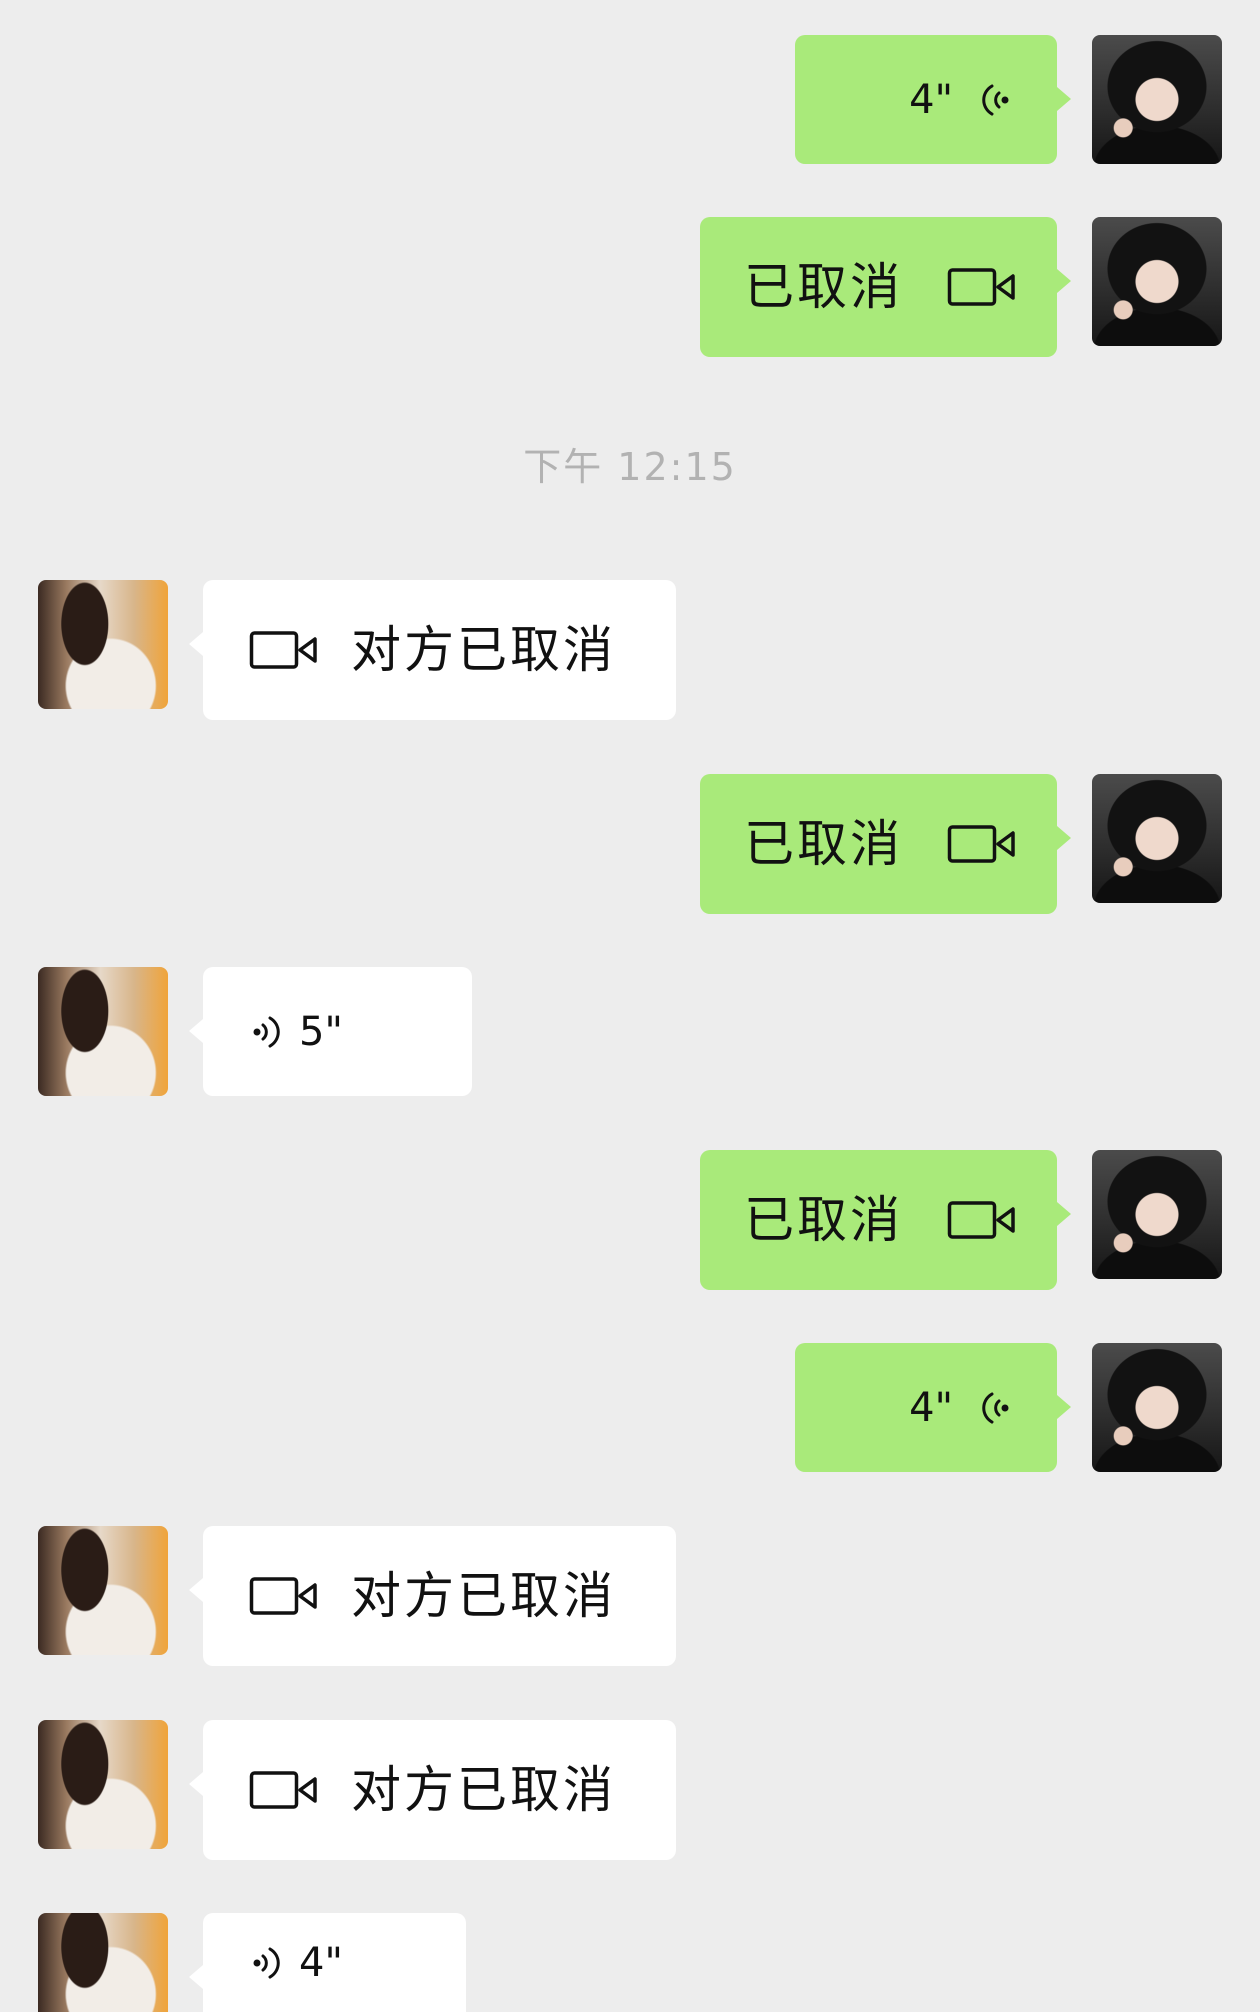 This screenshot has height=2012, width=1260. Describe the element at coordinates (630, 1037) in the screenshot. I see `message-row: 5"` at that location.